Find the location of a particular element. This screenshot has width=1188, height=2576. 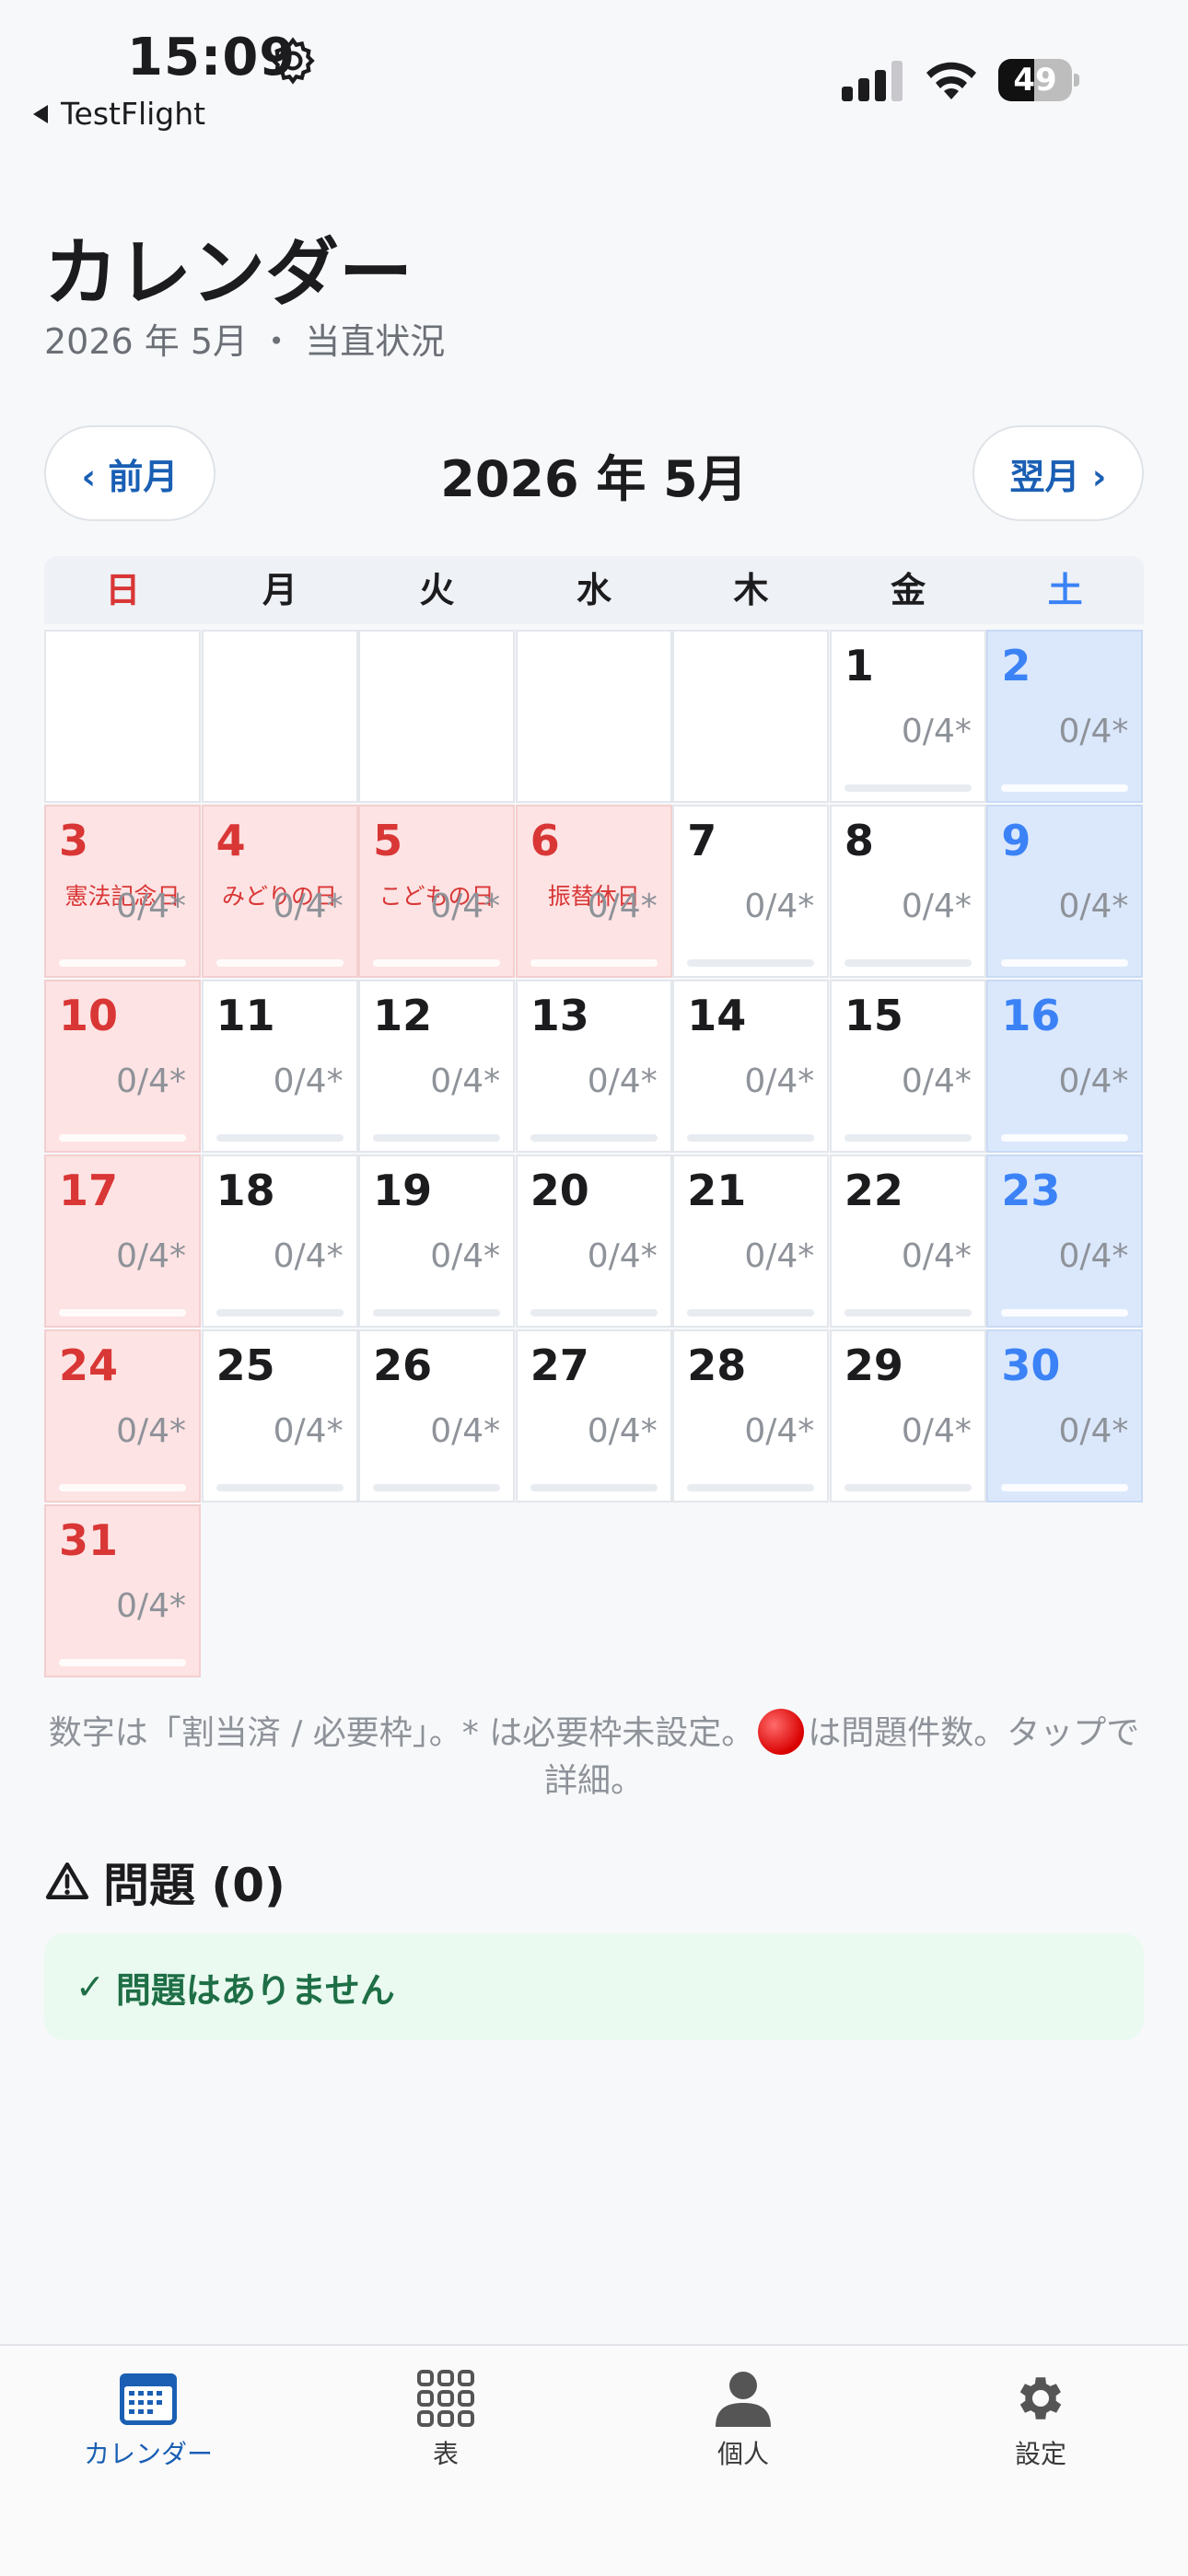

day-number: 8 is located at coordinates (859, 840).